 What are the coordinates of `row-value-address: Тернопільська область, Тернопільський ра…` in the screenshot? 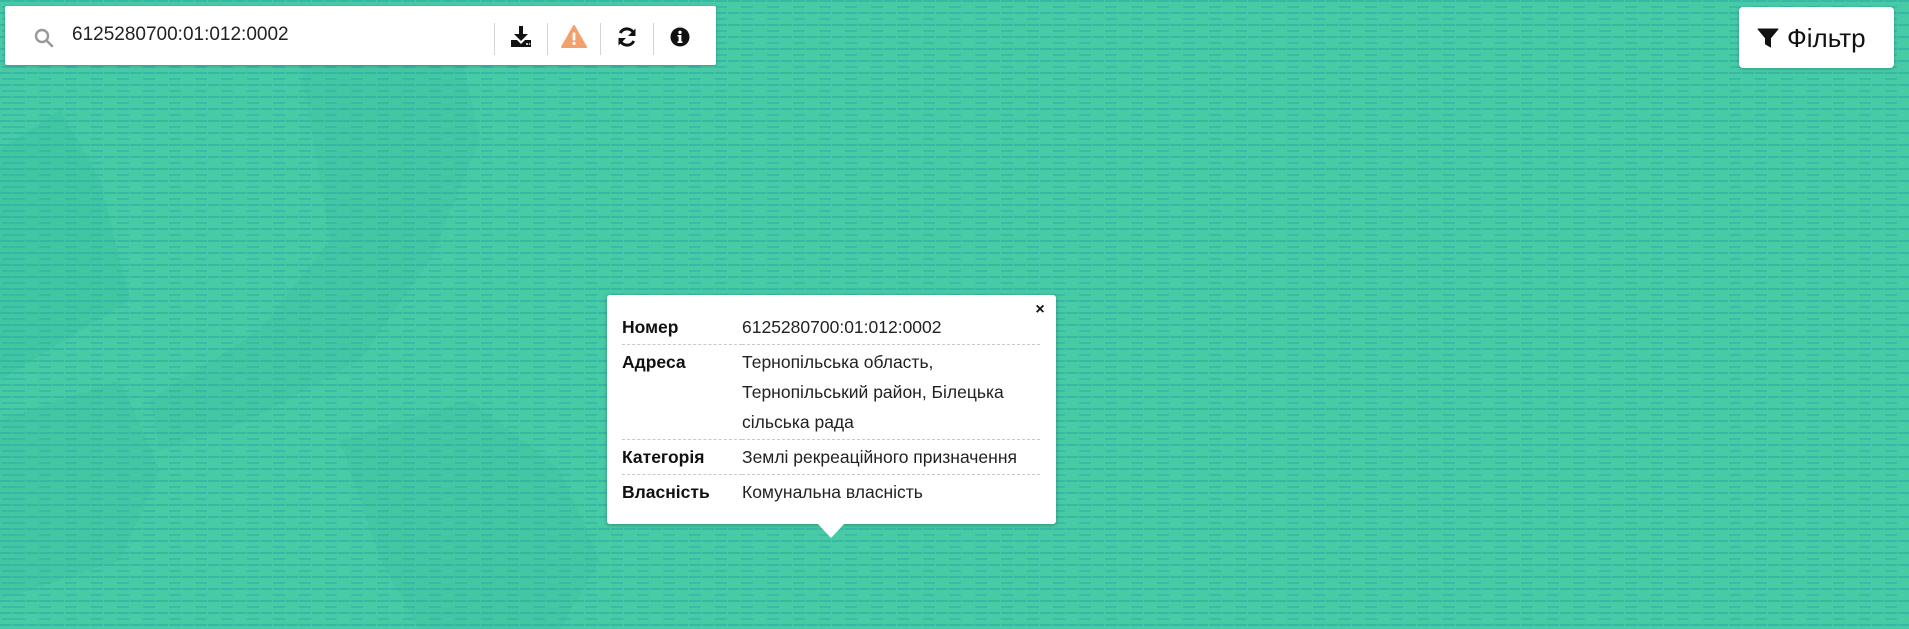 It's located at (891, 392).